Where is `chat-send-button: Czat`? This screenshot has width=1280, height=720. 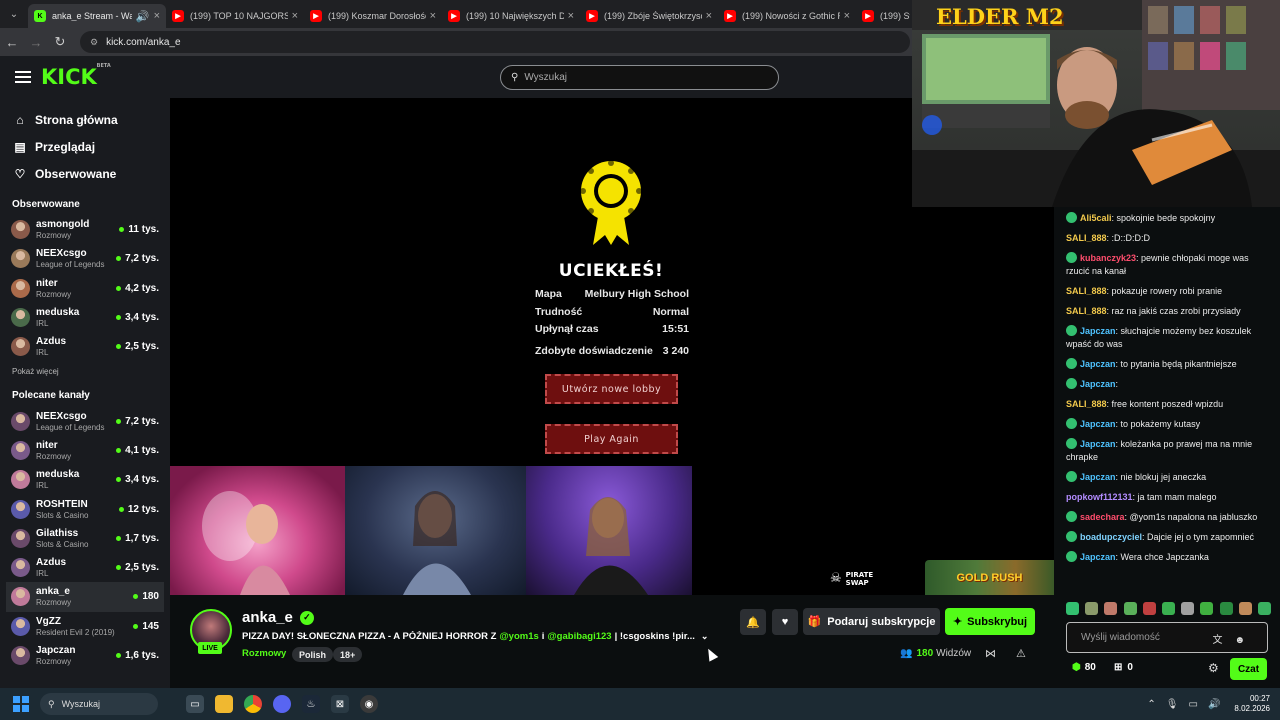 chat-send-button: Czat is located at coordinates (1248, 669).